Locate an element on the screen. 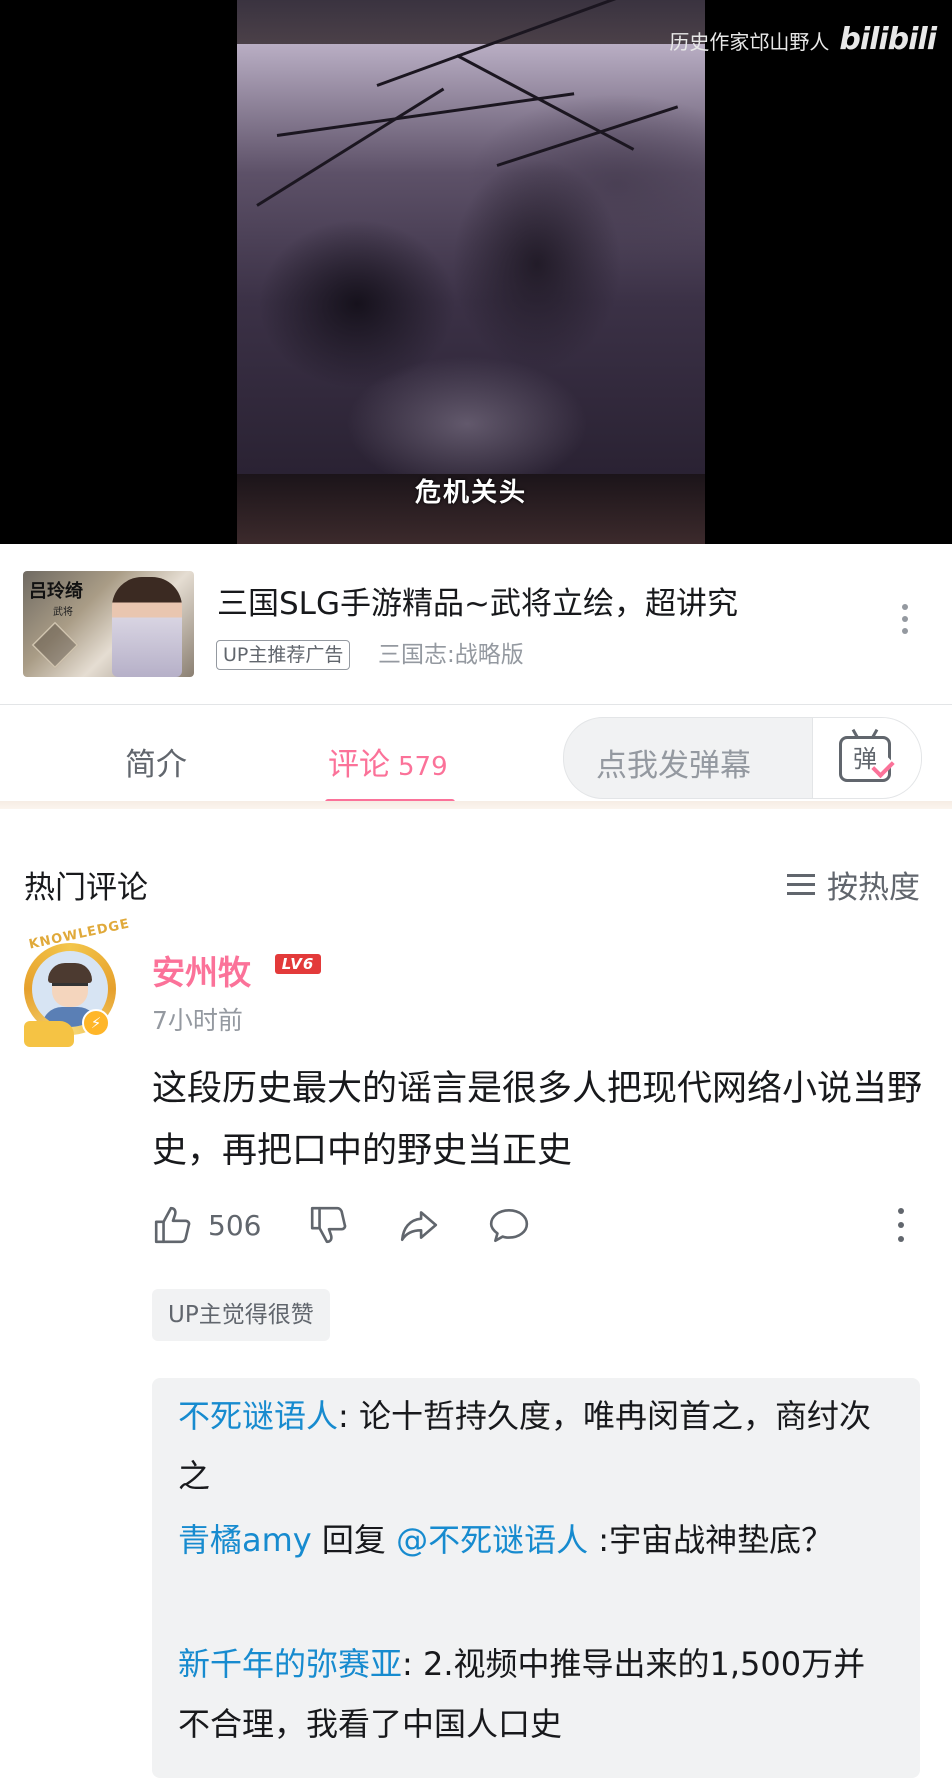  share-button is located at coordinates (419, 1225).